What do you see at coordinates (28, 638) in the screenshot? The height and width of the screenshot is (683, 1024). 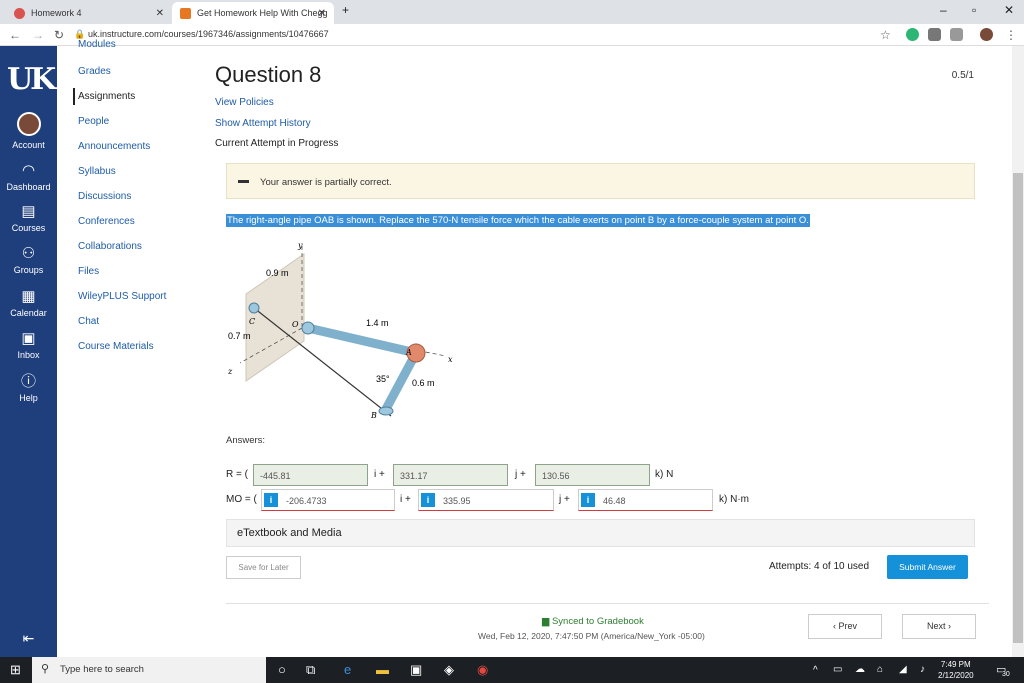 I see `collapse-nav-icon: ⇤` at bounding box center [28, 638].